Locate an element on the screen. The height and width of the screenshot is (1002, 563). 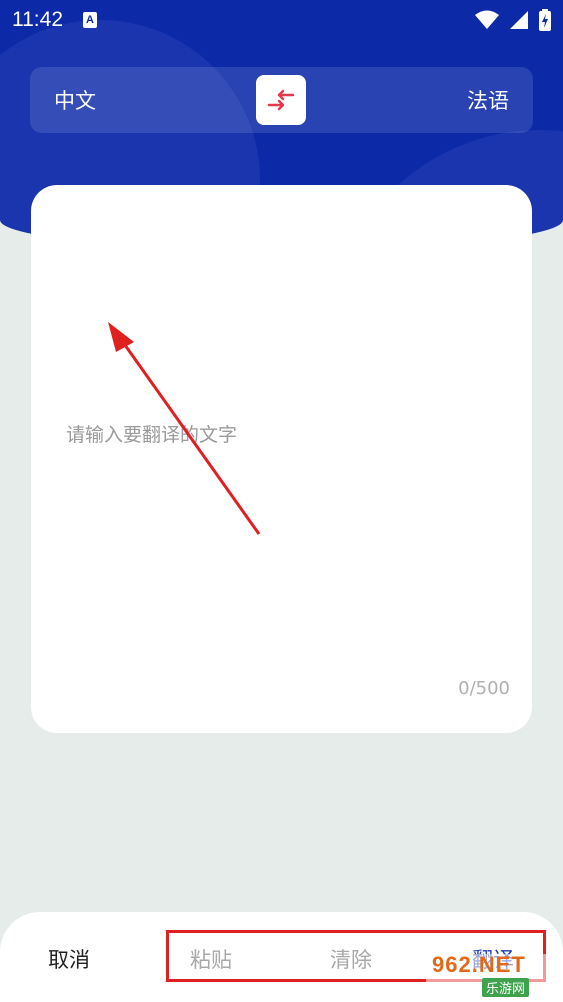
signal-icon is located at coordinates (519, 20).